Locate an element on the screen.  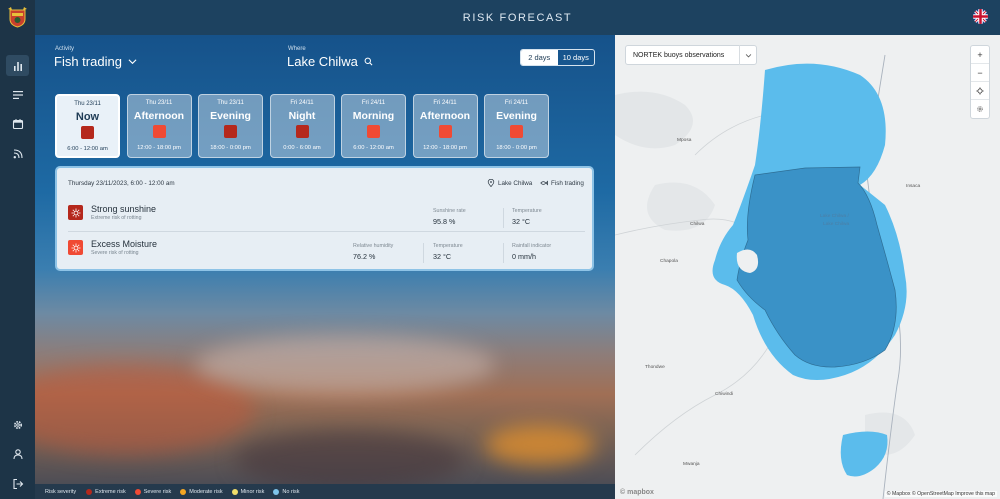
metric-label: Rainfall indicator is located at coordinates (532, 246).